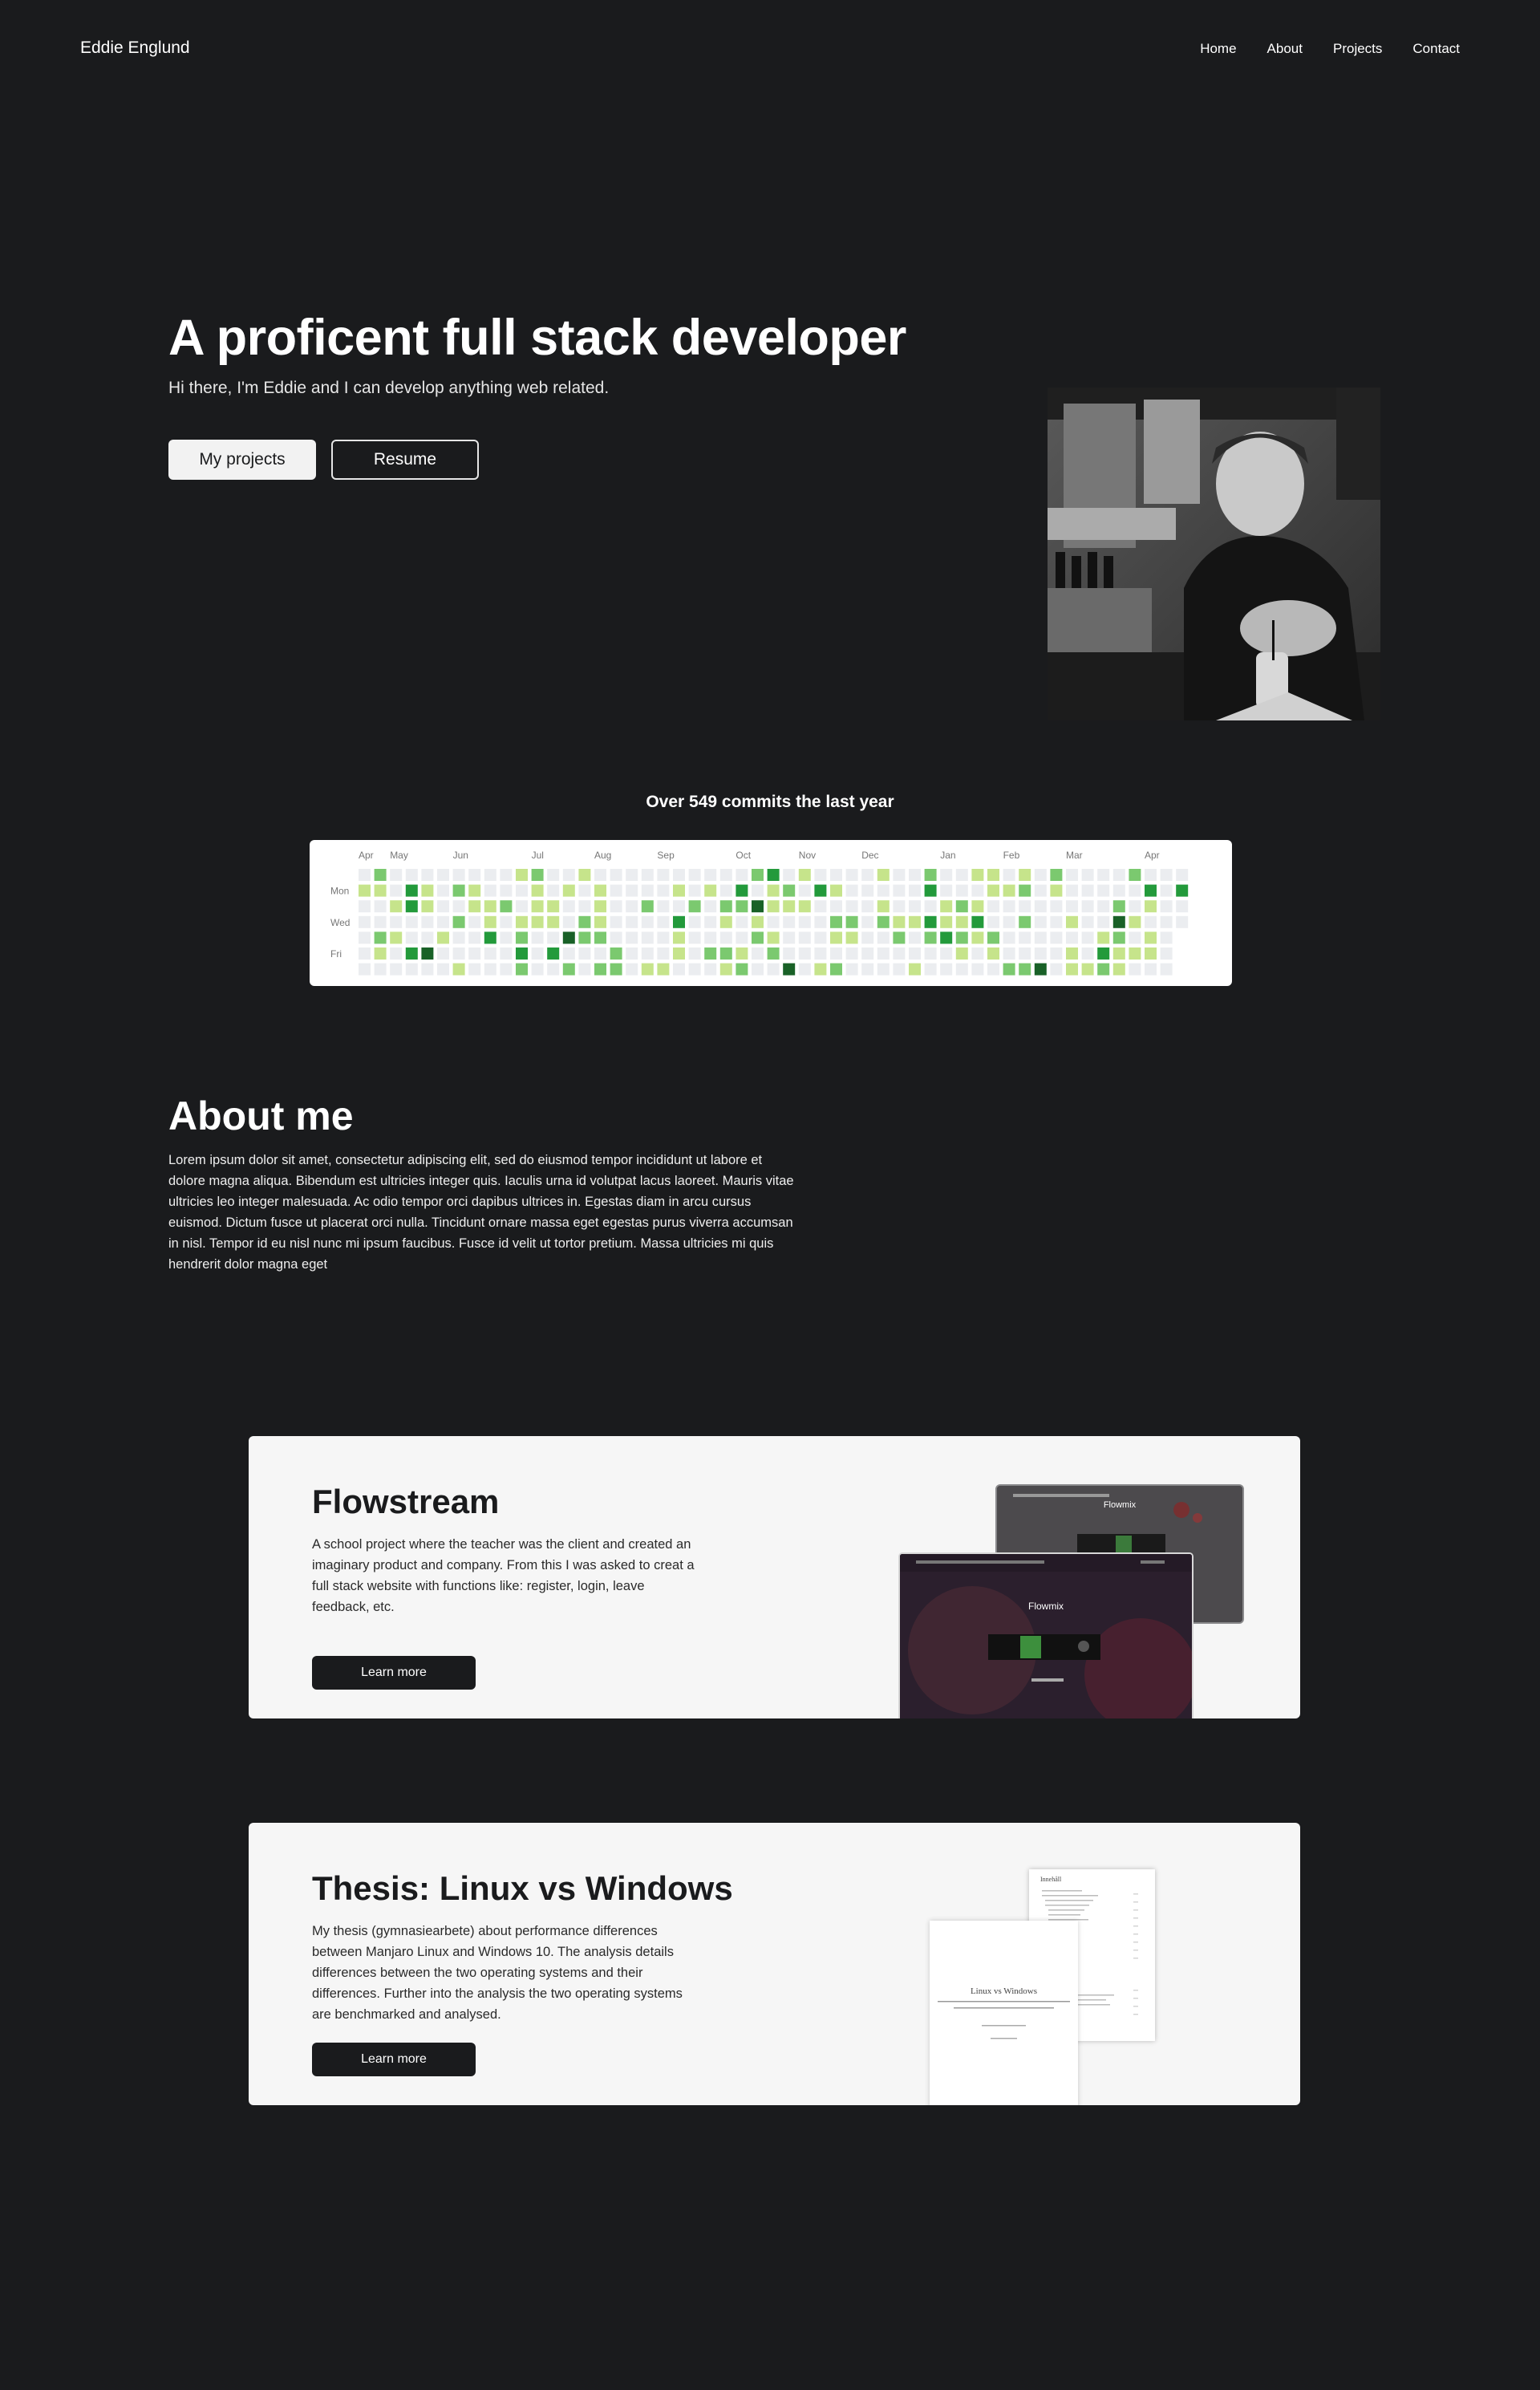 This screenshot has width=1540, height=2390. I want to click on project-screenshot-front: Flowmix, so click(1046, 1635).